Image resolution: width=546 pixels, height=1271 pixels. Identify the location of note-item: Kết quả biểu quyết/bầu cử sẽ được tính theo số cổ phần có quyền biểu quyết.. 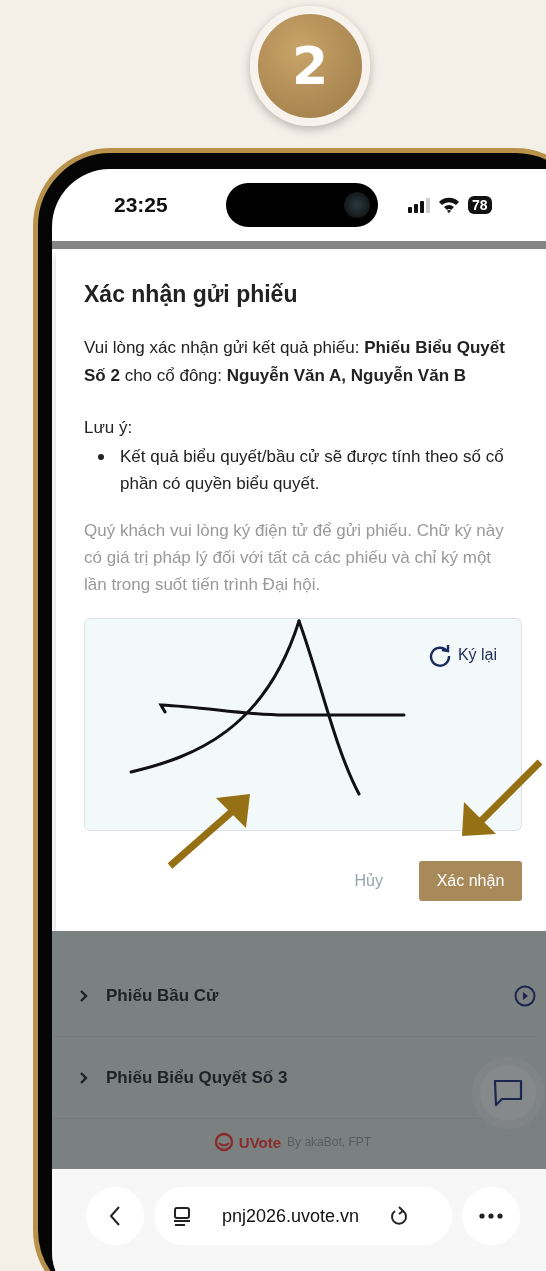
(312, 470).